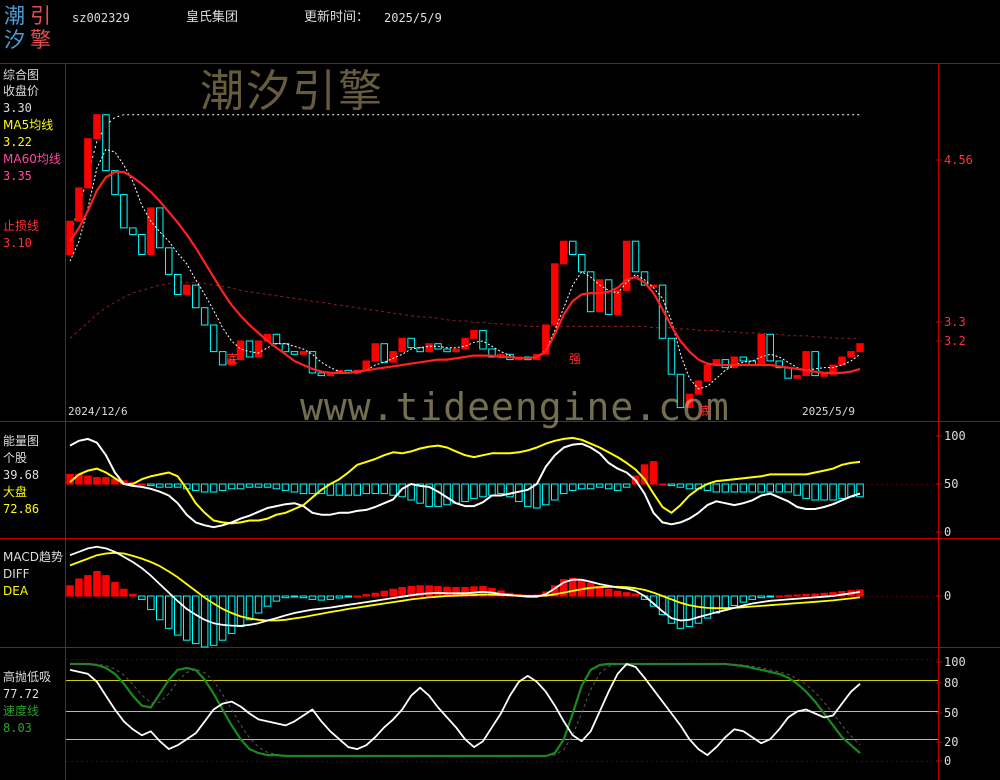  What do you see at coordinates (17, 176) in the screenshot?
I see `ma60-value: 3.35` at bounding box center [17, 176].